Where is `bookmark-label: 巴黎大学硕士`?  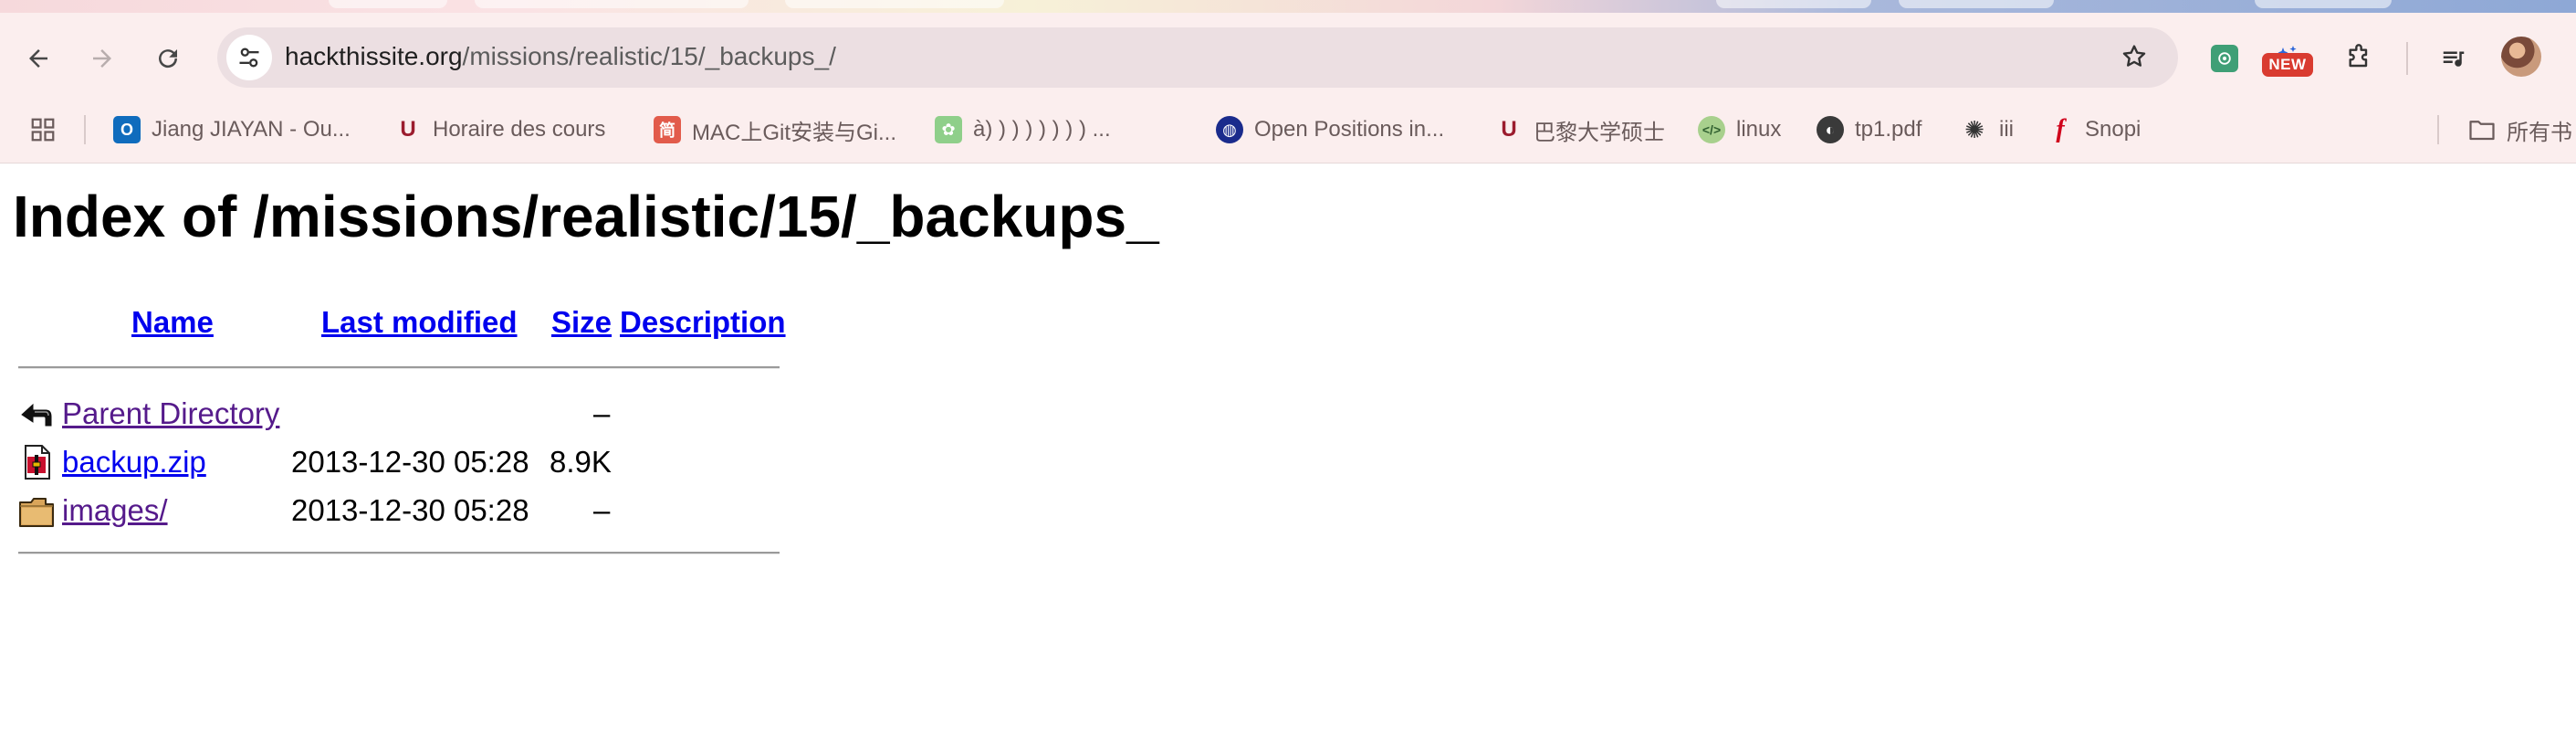 bookmark-label: 巴黎大学硕士 is located at coordinates (1600, 133).